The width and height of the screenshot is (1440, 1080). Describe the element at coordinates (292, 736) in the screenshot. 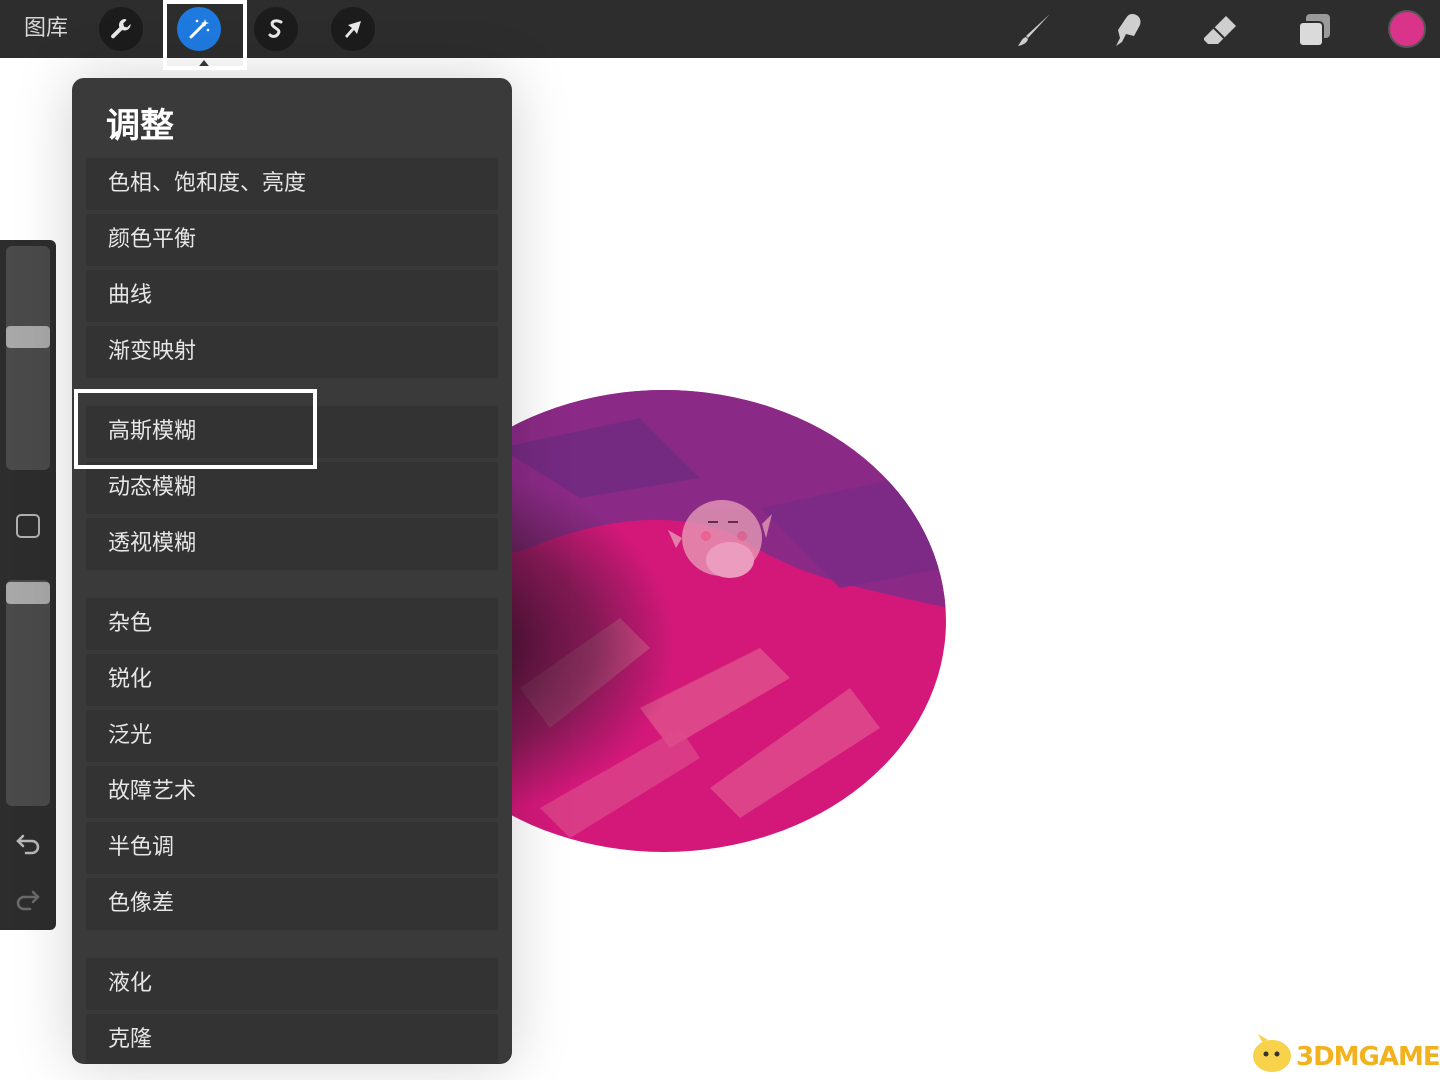

I see `menu-item-bloom: 泛光` at that location.